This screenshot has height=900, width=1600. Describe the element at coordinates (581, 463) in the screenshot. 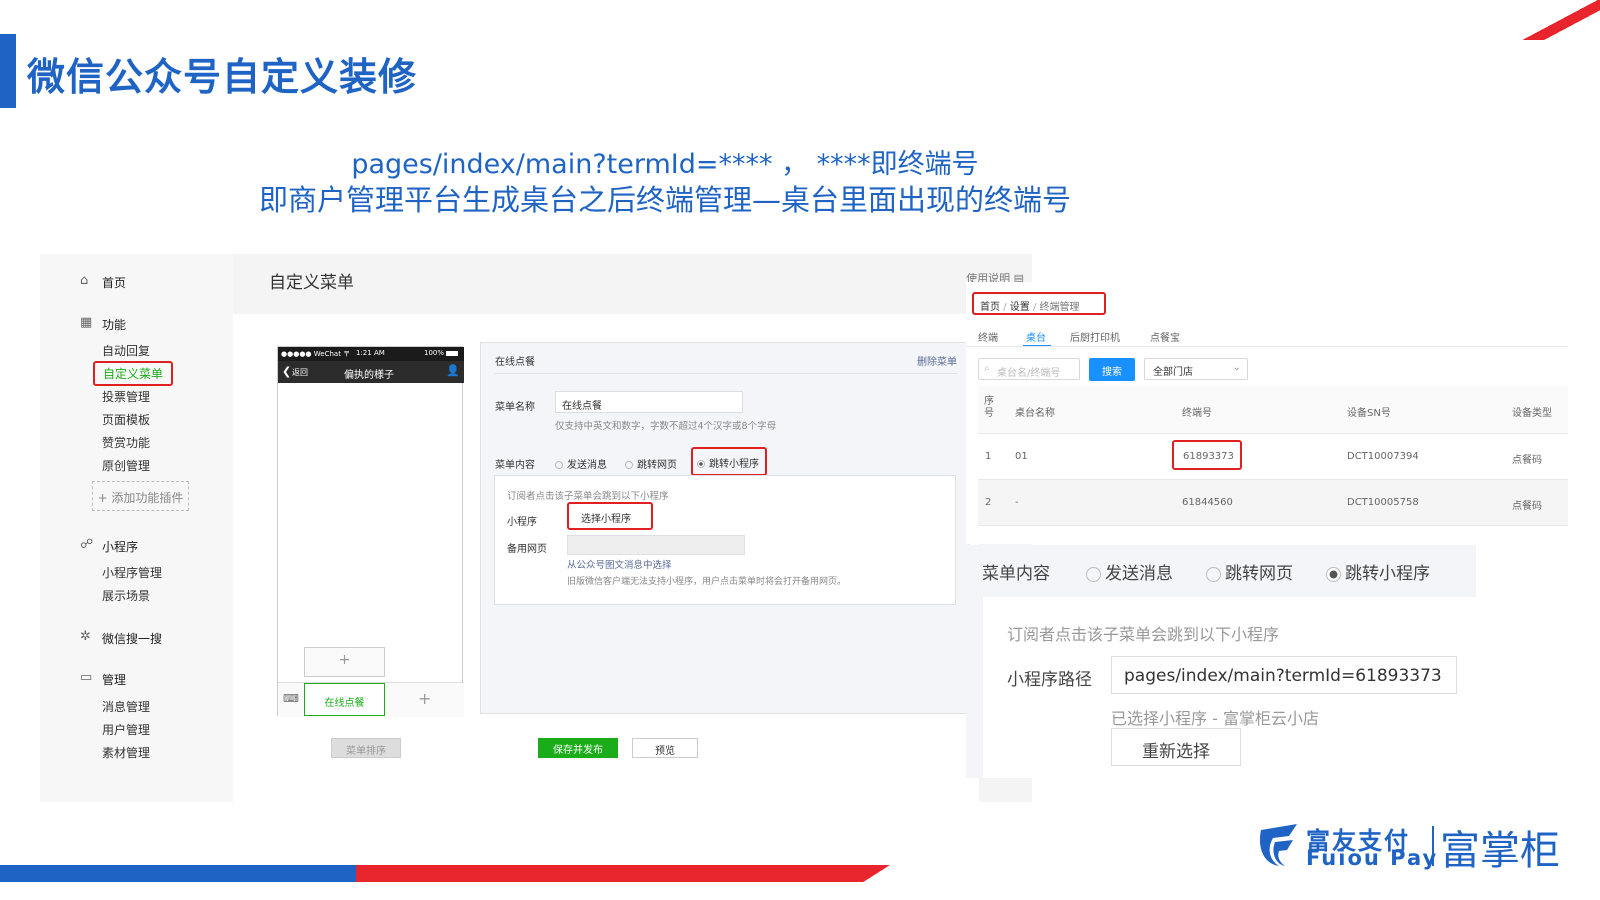

I see `option-send-message: 发送消息` at that location.